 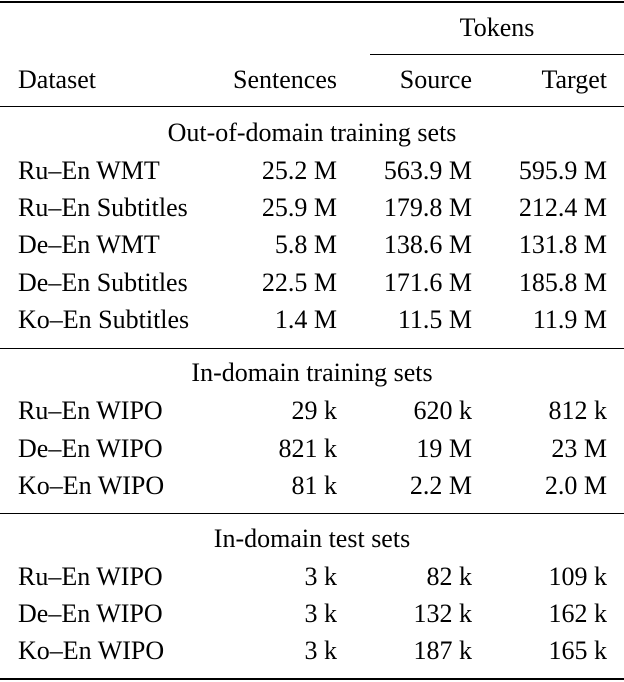 What do you see at coordinates (312, 679) in the screenshot?
I see `bottom-rule` at bounding box center [312, 679].